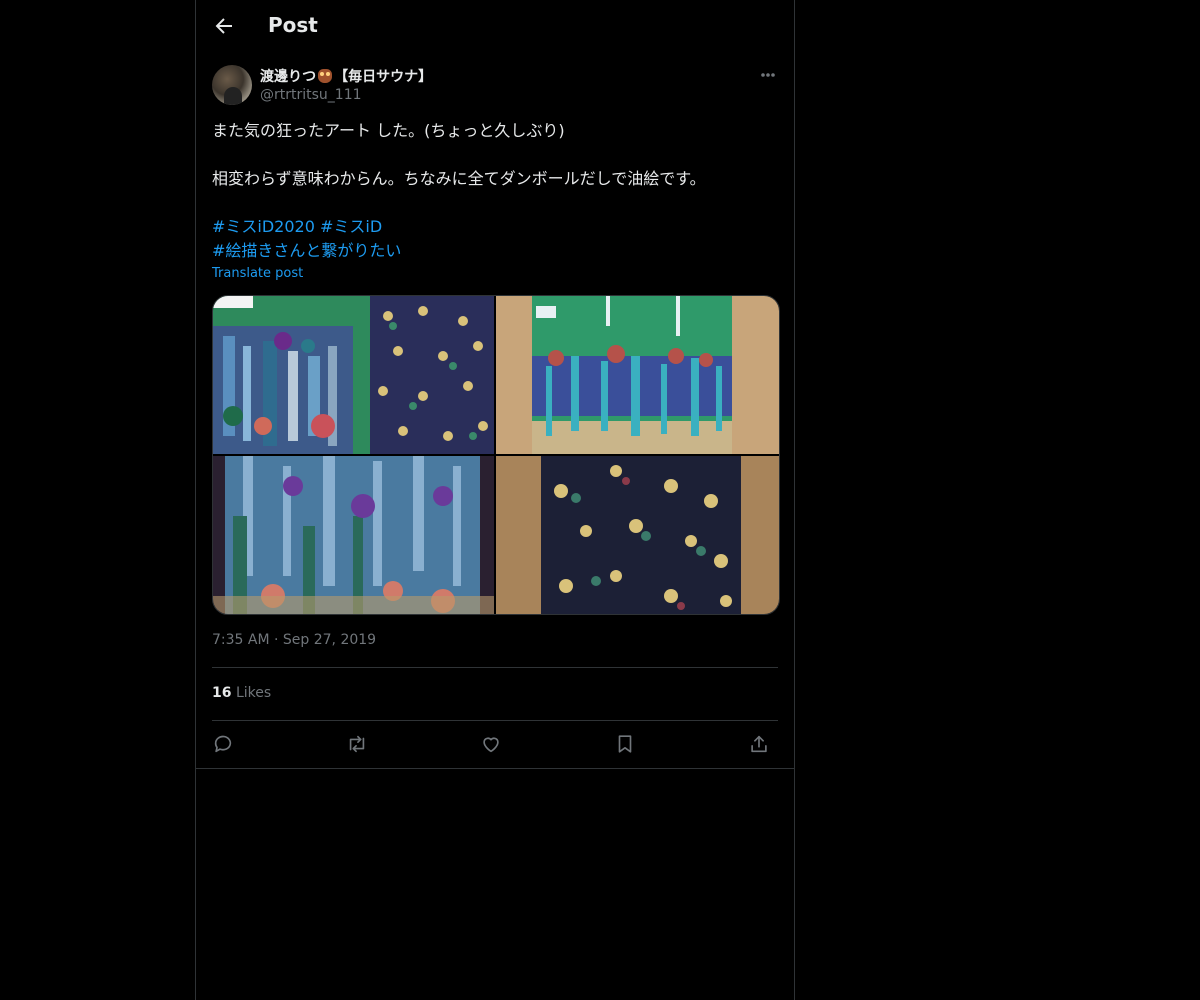 The image size is (1200, 1000). Describe the element at coordinates (351, 226) in the screenshot. I see `hashtag-link: #ミスiD` at that location.